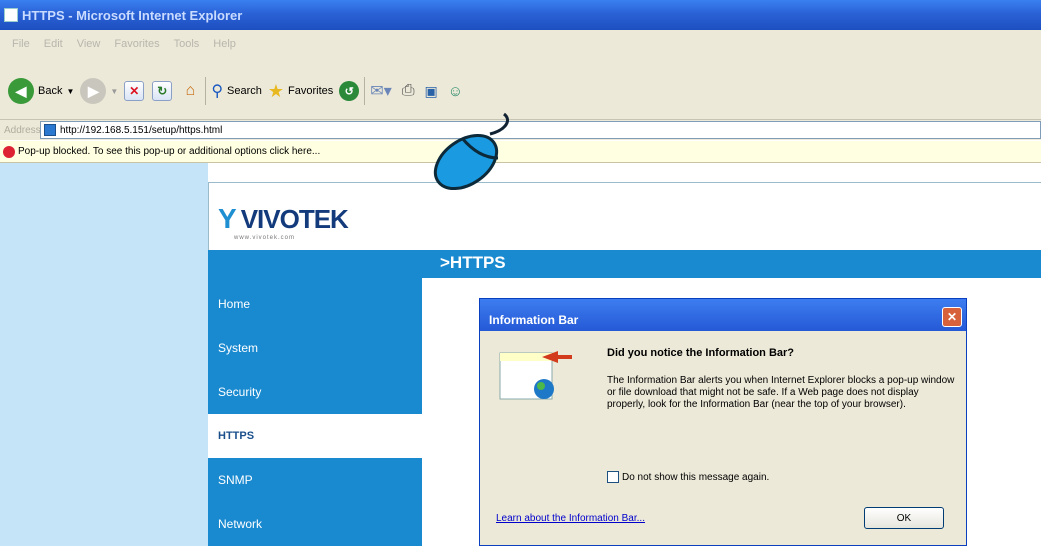  I want to click on forward-arrow-icon: ▶, so click(93, 91).